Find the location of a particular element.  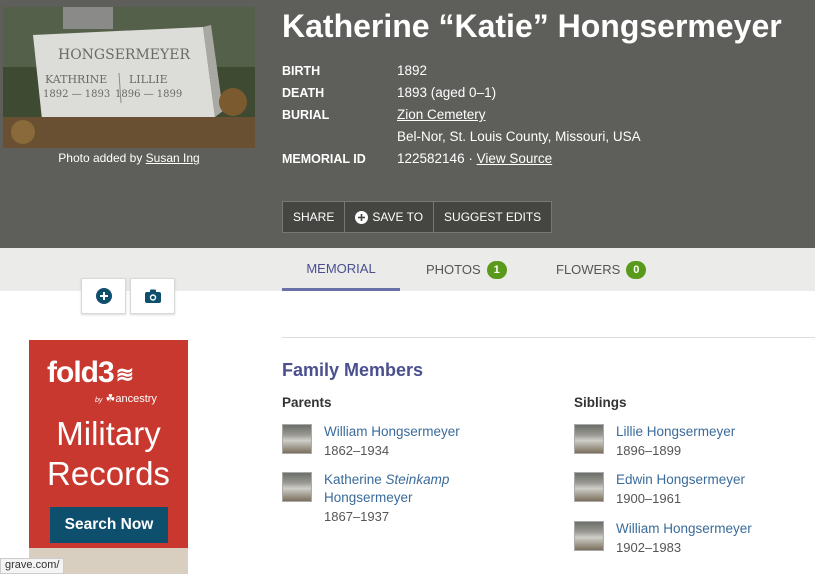

tab-photos: PHOTOS 1 is located at coordinates (466, 269).